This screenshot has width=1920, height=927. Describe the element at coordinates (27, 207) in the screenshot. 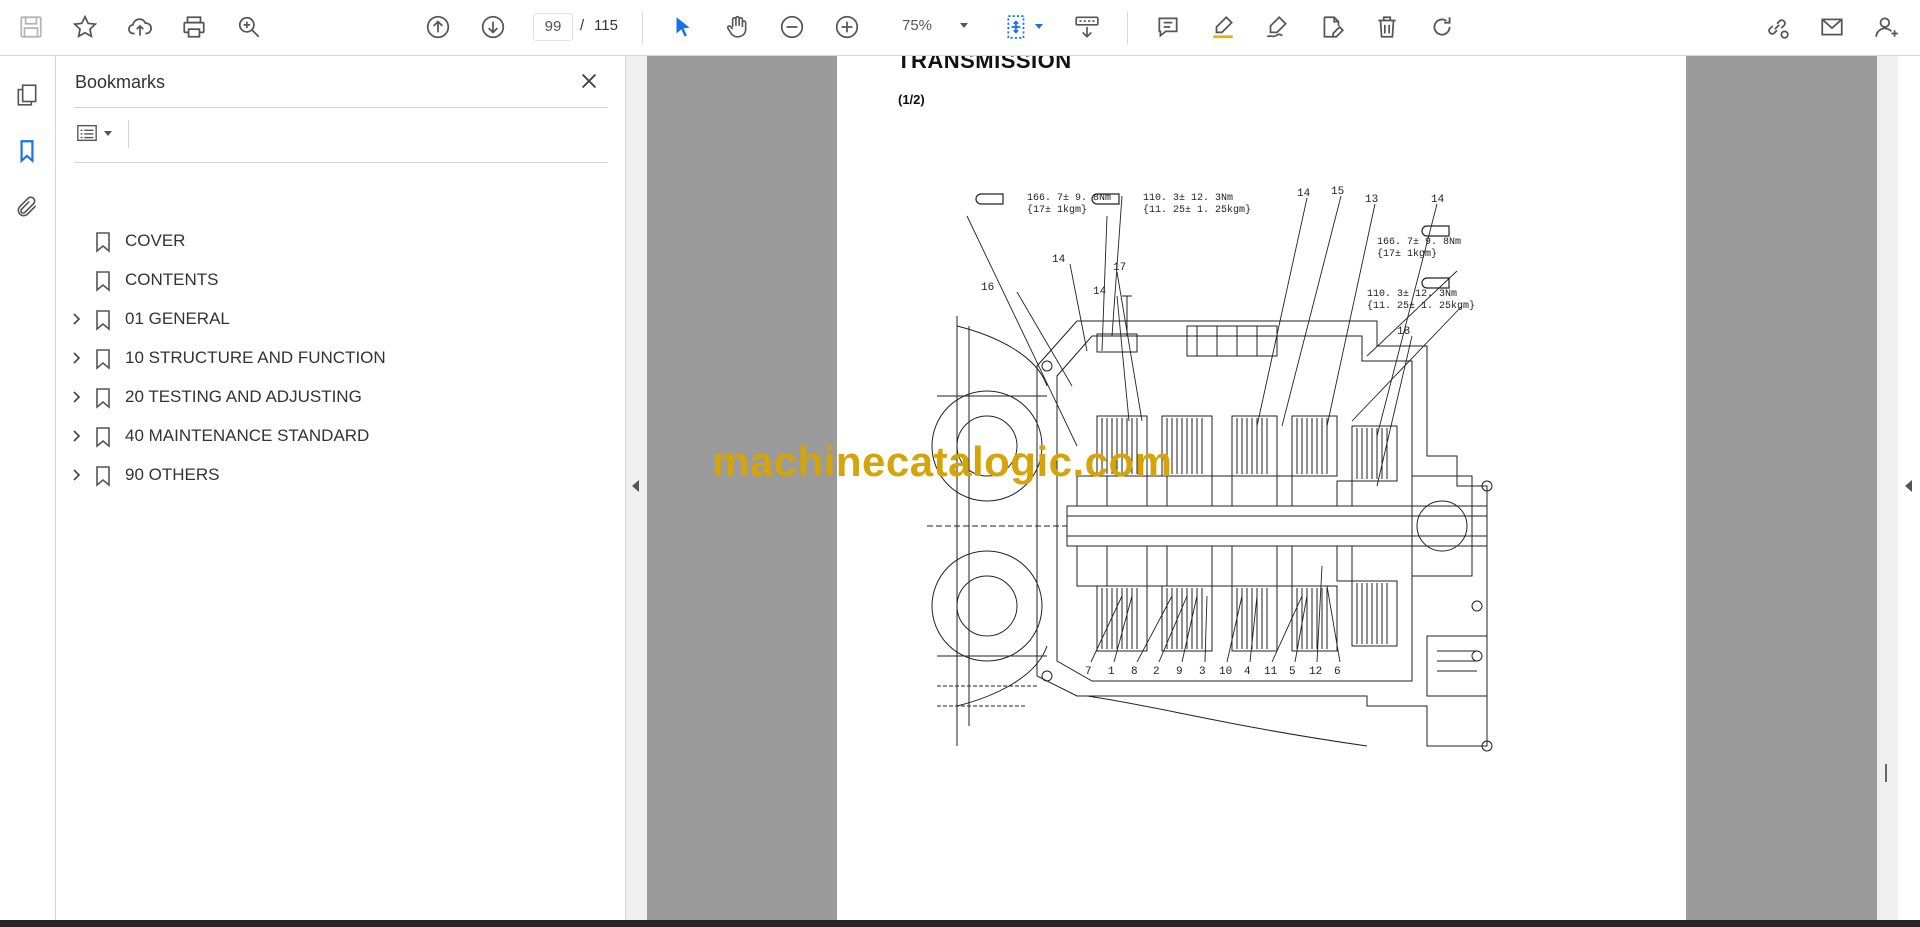

I see `attachment-icon` at that location.